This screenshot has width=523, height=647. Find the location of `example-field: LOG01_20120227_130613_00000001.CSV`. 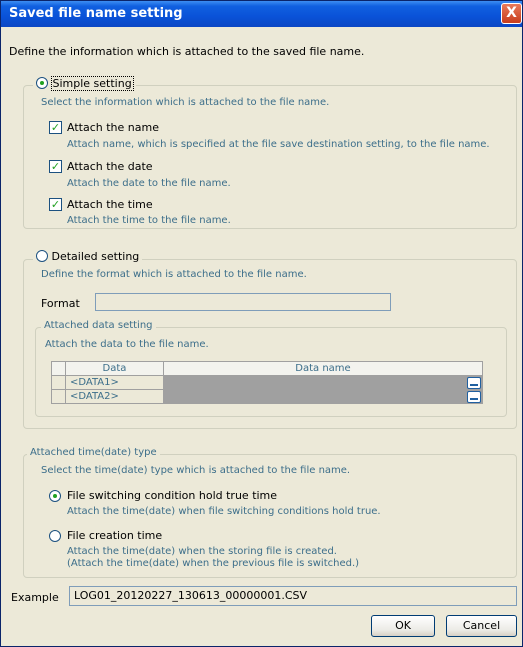

example-field: LOG01_20120227_130613_00000001.CSV is located at coordinates (293, 596).